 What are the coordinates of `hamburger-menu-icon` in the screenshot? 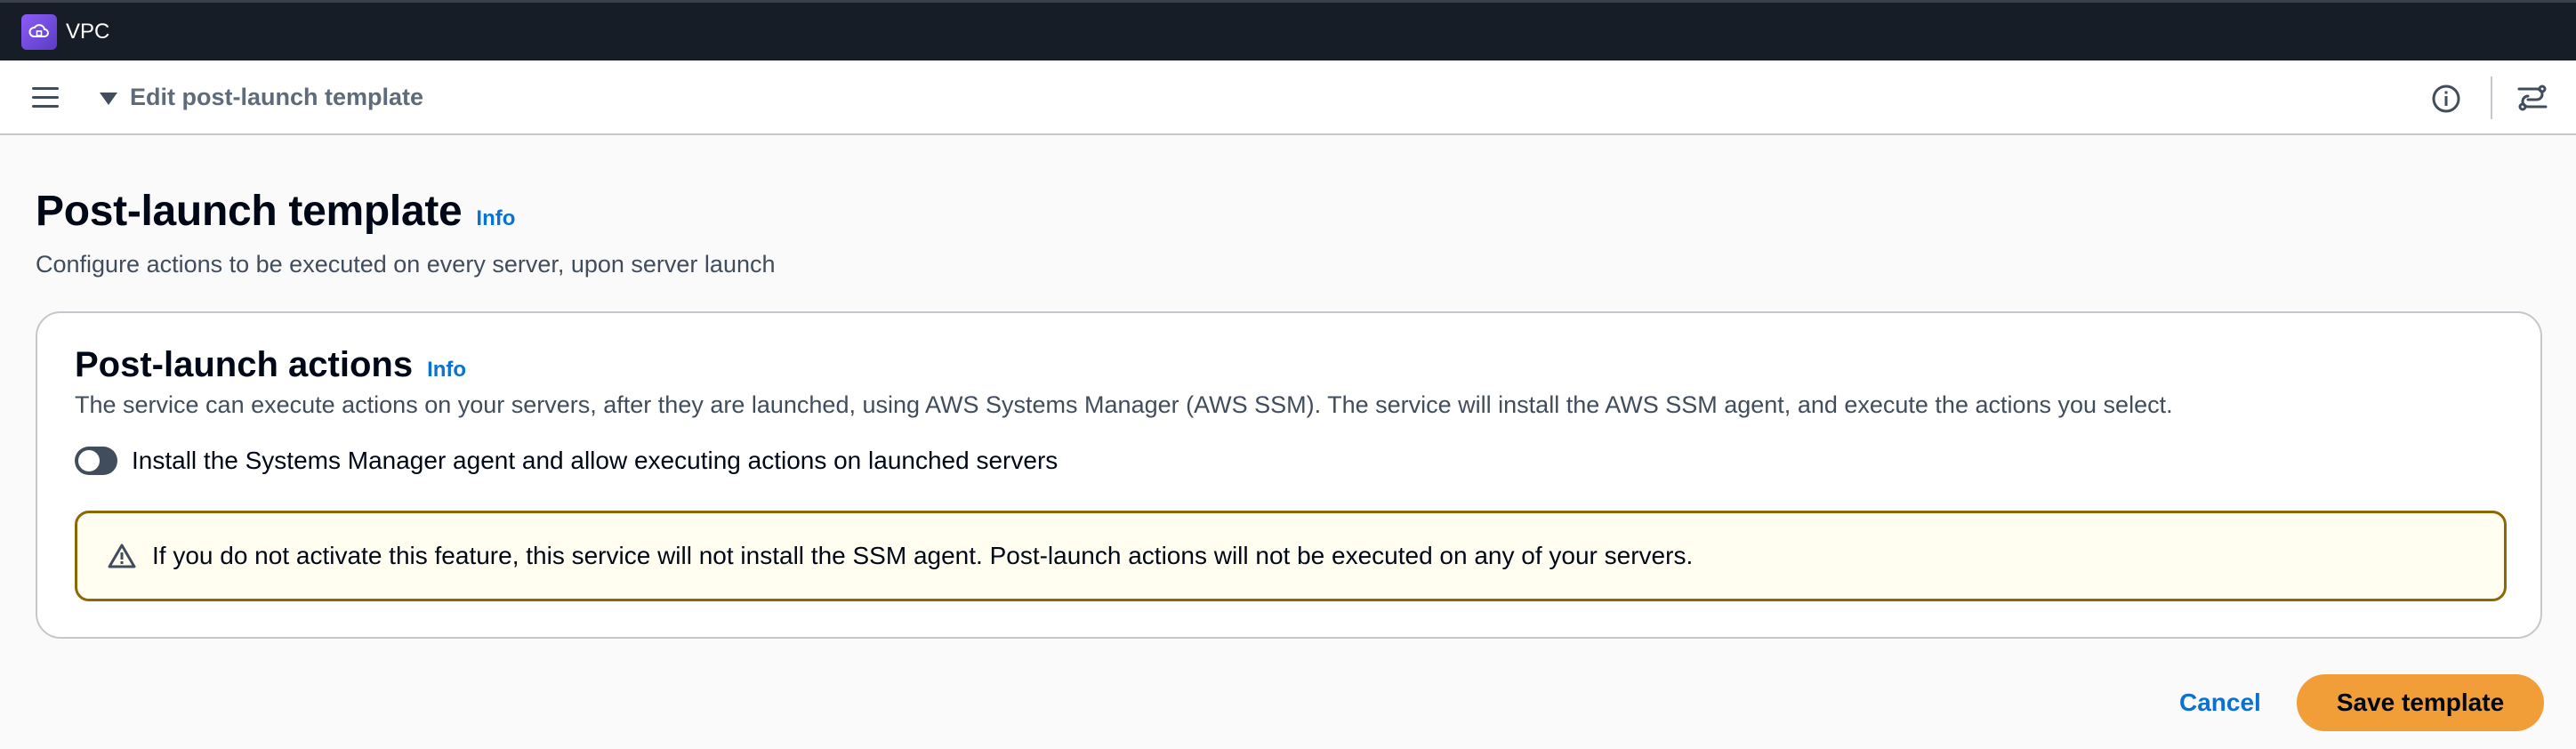 It's located at (47, 97).